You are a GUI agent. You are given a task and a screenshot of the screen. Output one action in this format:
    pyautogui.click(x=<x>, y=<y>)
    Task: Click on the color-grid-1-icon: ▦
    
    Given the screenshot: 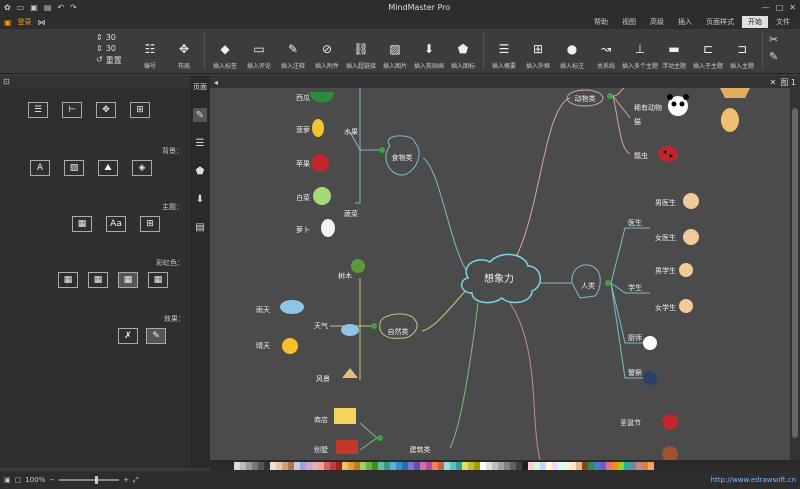 What is the action you would take?
    pyautogui.click(x=68, y=280)
    